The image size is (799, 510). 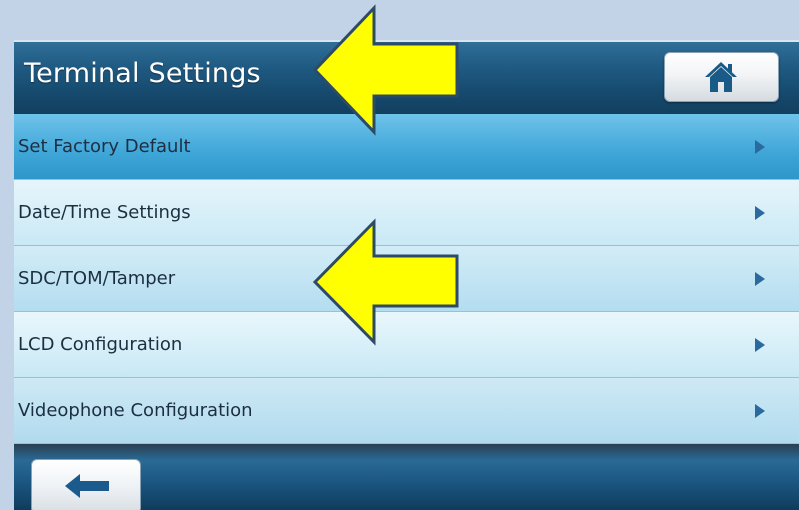 I want to click on menu-item-label: Date/Time Settings, so click(x=104, y=212).